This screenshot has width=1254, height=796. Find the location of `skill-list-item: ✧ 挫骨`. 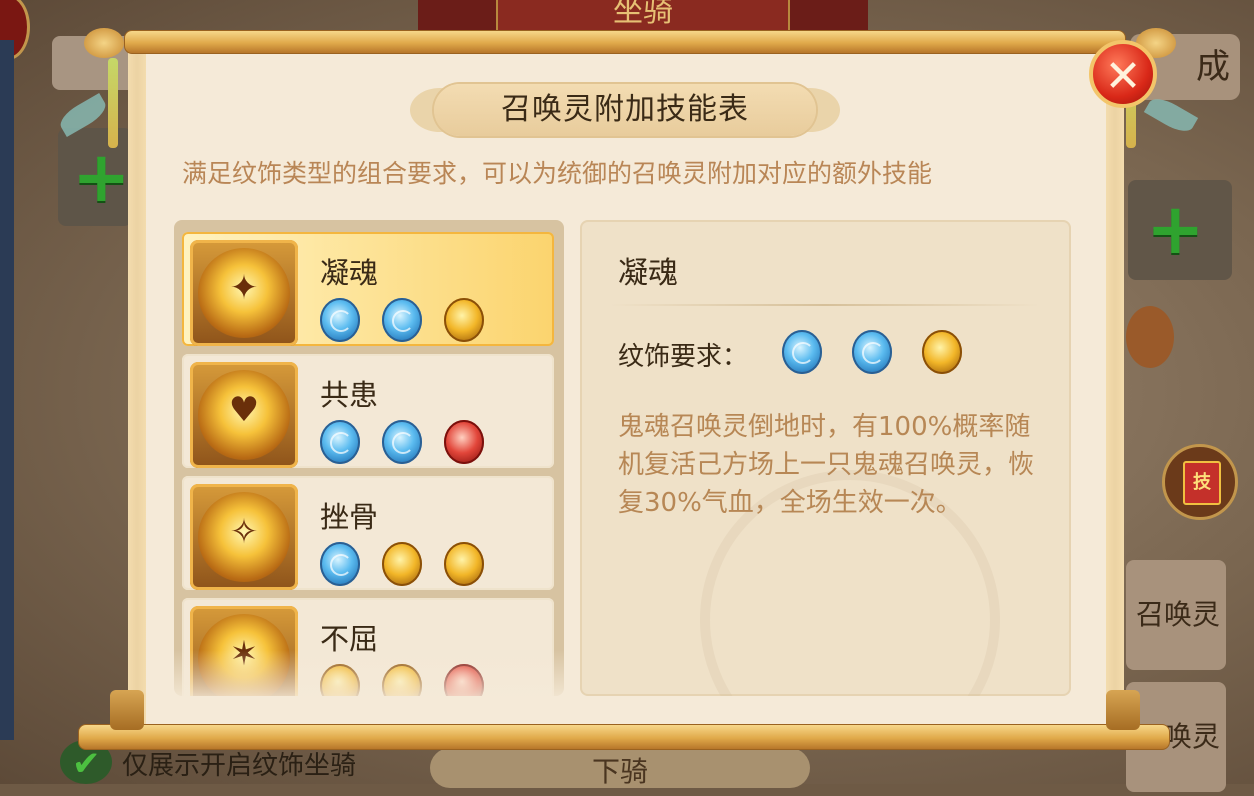

skill-list-item: ✧ 挫骨 is located at coordinates (368, 533).